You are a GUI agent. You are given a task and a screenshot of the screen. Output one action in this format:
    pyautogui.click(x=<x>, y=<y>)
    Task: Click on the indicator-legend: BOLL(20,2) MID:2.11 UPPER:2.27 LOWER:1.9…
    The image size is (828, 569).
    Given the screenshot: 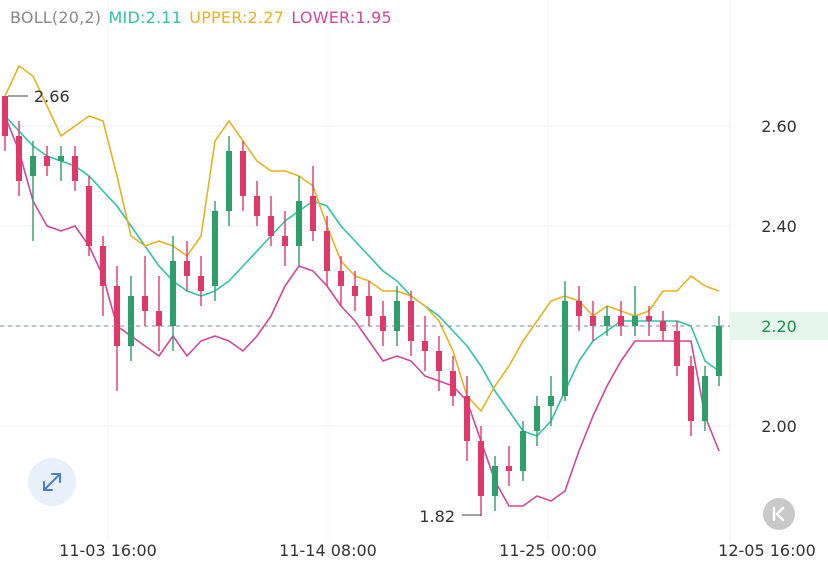 What is the action you would take?
    pyautogui.click(x=202, y=17)
    